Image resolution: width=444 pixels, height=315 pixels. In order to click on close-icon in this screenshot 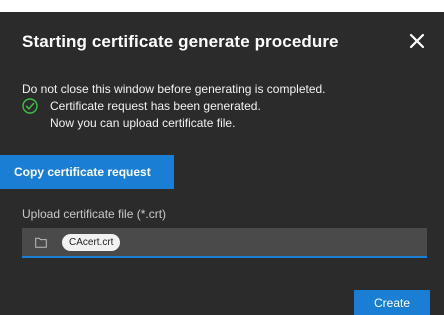, I will do `click(417, 41)`.